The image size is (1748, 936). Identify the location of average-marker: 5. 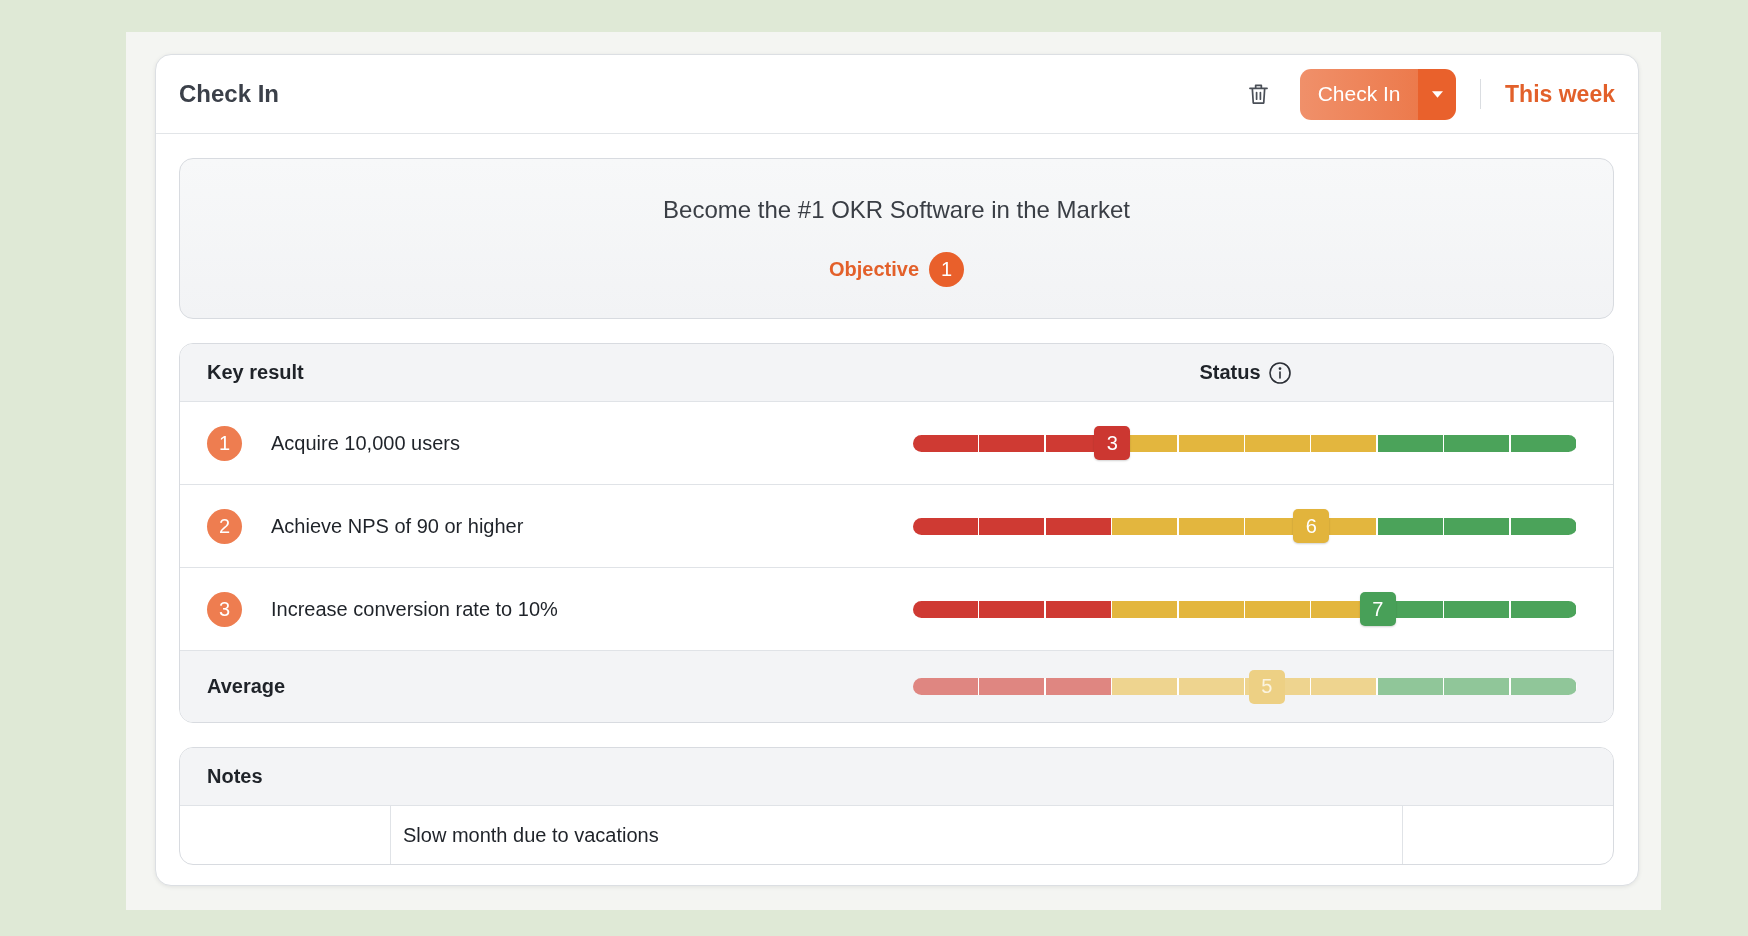
(1266, 686).